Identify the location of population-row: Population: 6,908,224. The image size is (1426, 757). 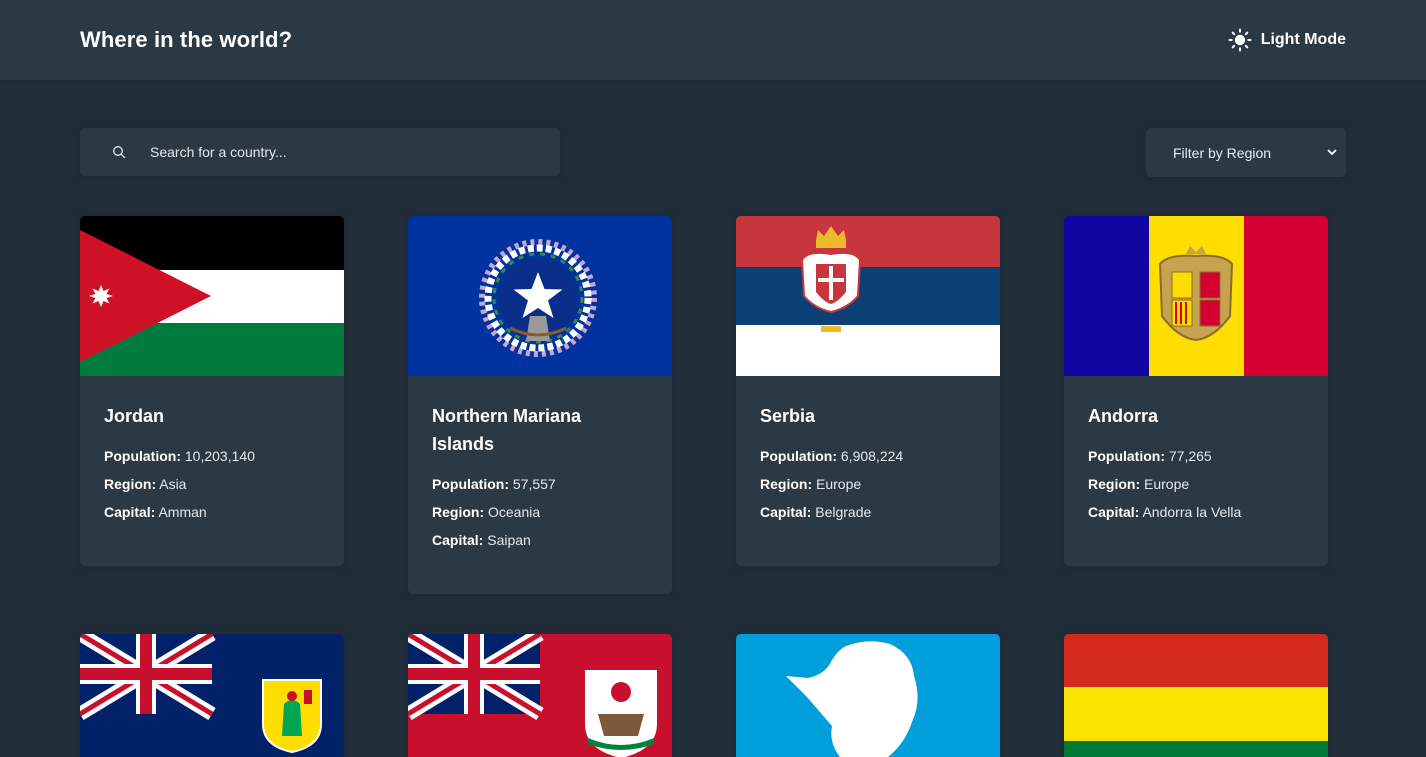
(832, 456).